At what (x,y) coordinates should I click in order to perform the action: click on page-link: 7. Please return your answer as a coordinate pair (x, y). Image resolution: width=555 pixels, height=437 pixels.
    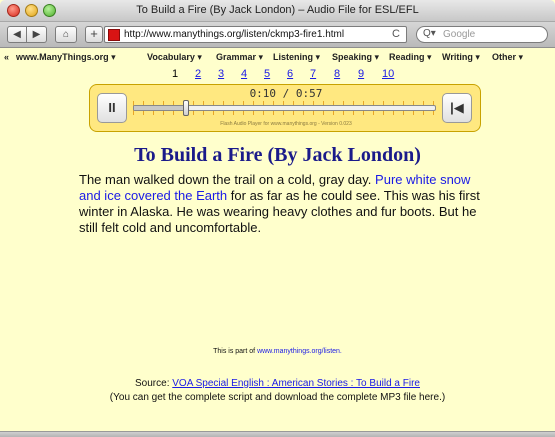
    Looking at the image, I should click on (313, 74).